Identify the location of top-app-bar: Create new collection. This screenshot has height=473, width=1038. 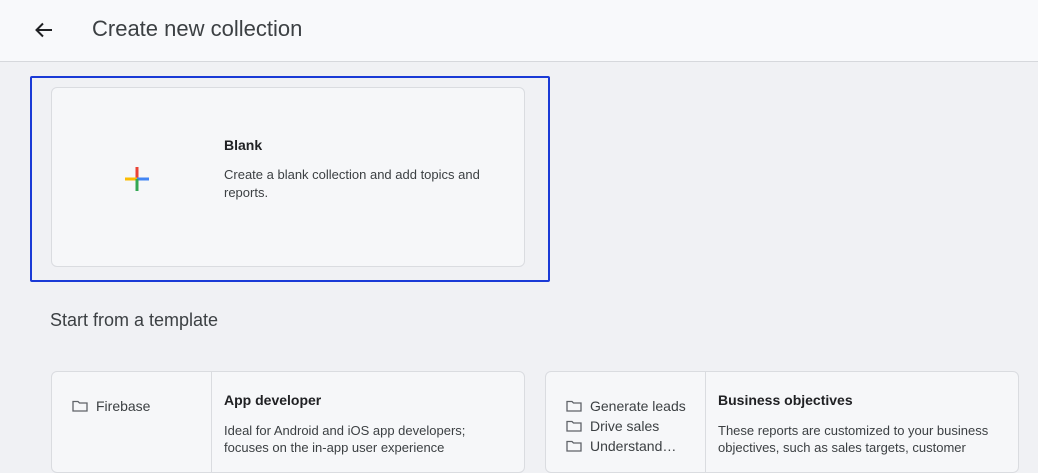
(519, 31).